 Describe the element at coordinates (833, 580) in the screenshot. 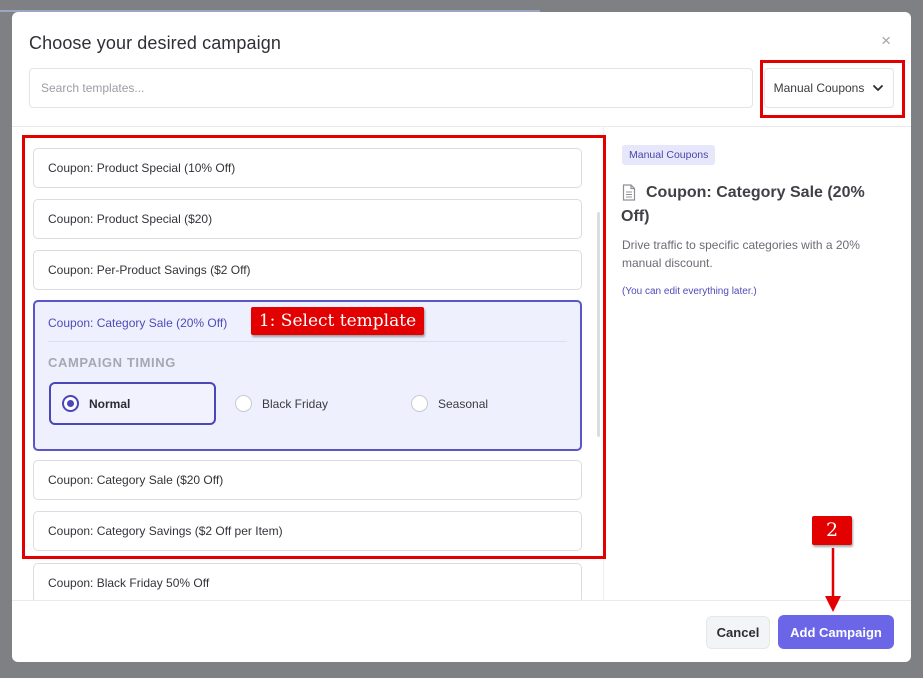

I see `annotation-arrow-icon` at that location.